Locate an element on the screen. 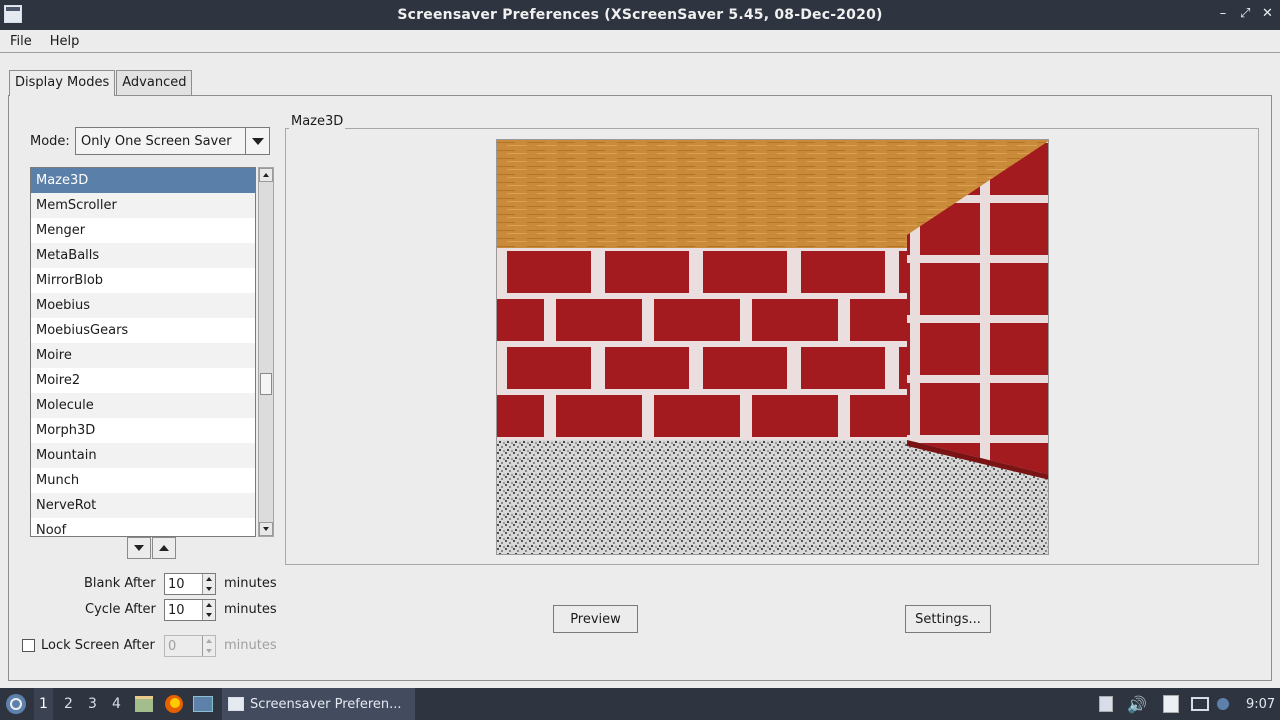 This screenshot has height=720, width=1280. mode-dropdown: Only One Screen Saver is located at coordinates (172, 141).